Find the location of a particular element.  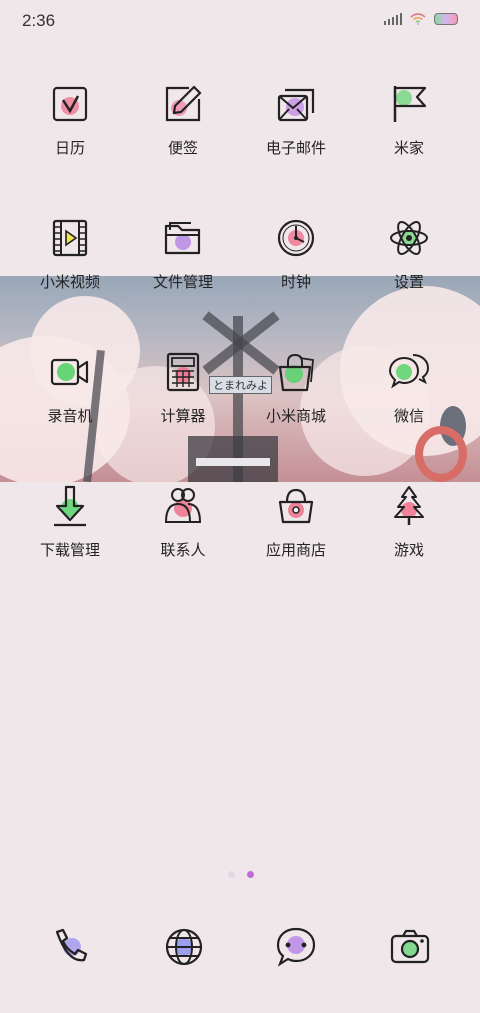

app-label-app-store: 应用商店 is located at coordinates (295, 550).